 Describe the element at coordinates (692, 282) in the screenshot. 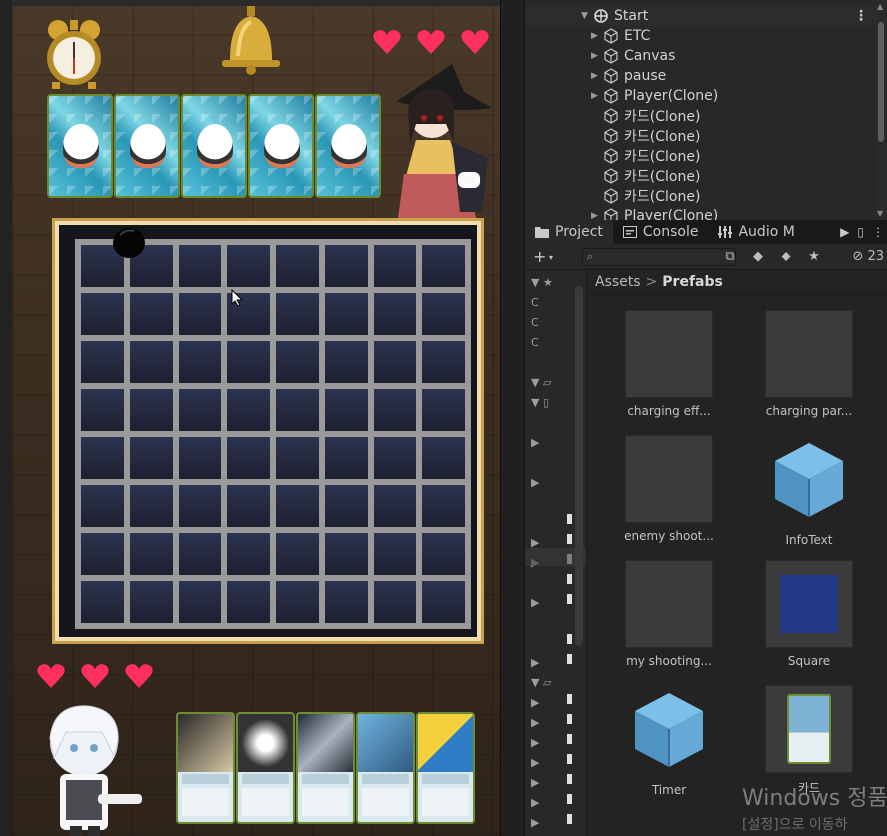

I see `breadcrumb-prefabs: Prefabs` at that location.